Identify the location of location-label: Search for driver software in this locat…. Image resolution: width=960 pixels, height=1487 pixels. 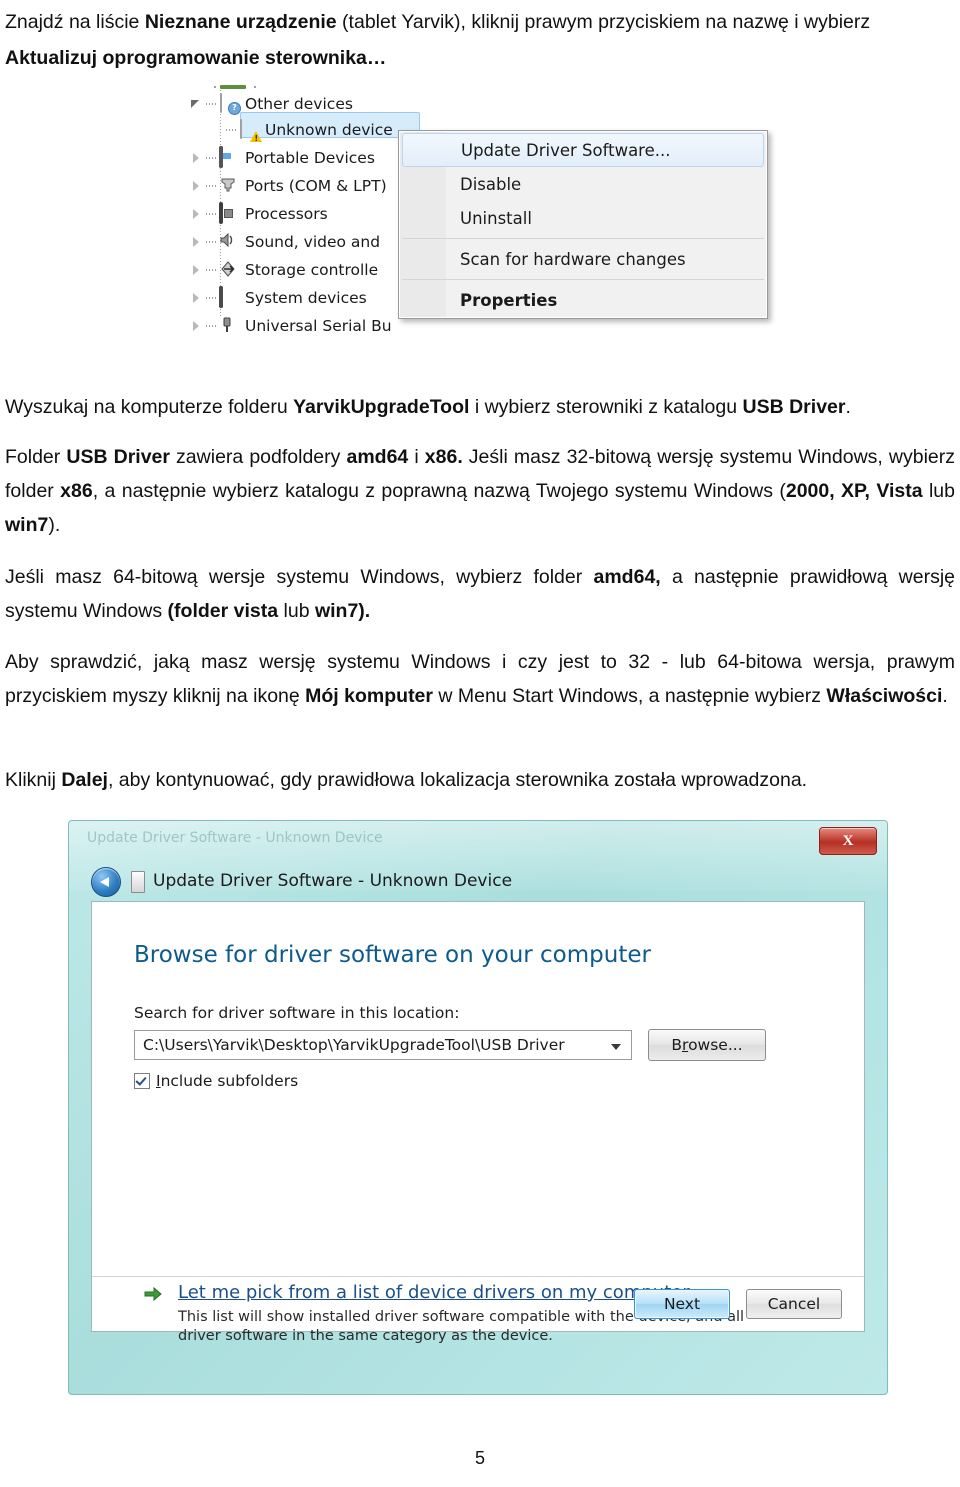
(297, 1013).